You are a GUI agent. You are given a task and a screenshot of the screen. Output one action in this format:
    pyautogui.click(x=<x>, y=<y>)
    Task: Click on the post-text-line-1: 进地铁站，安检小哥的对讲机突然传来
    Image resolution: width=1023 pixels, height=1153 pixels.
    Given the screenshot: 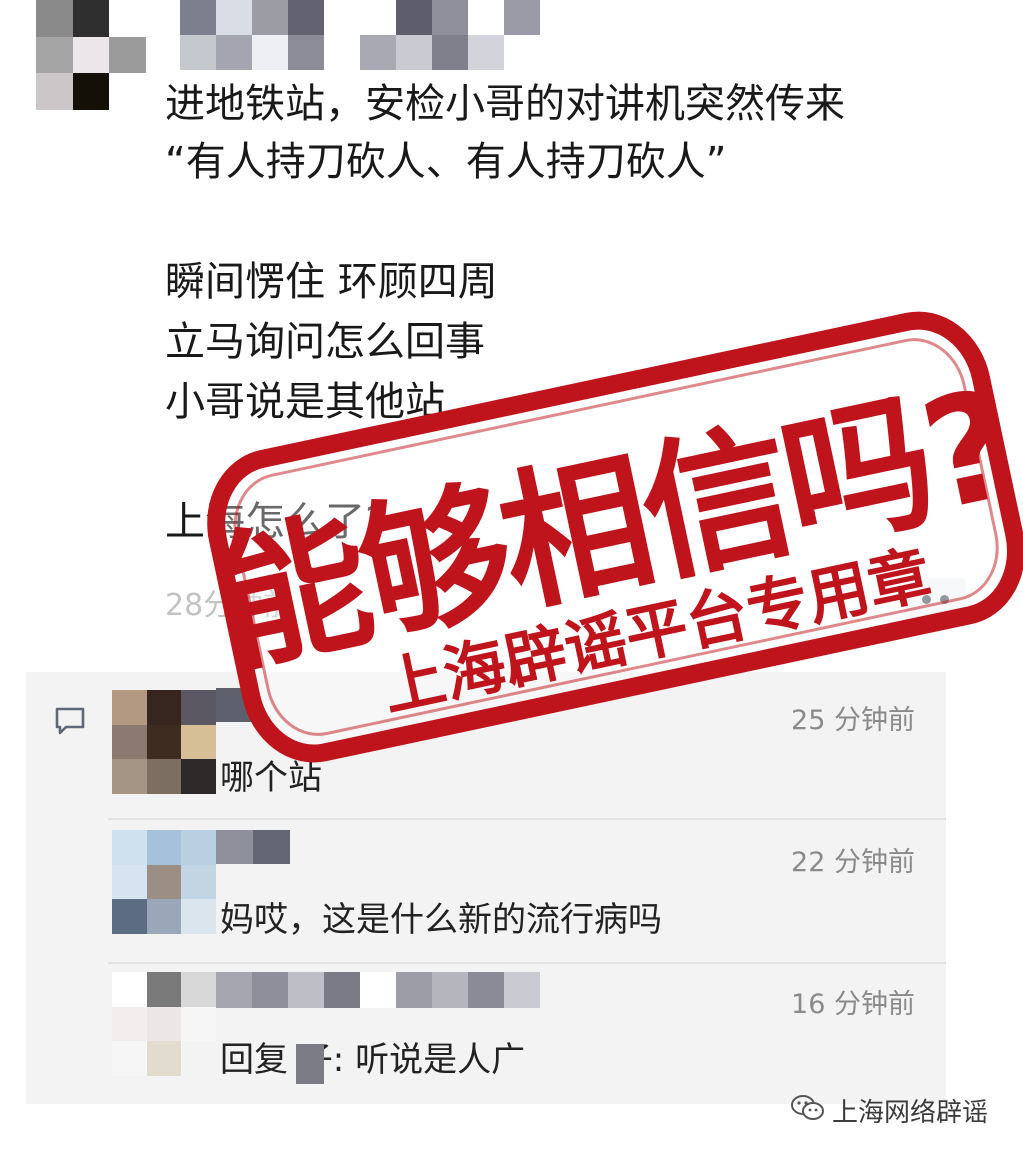 What is the action you would take?
    pyautogui.click(x=505, y=104)
    